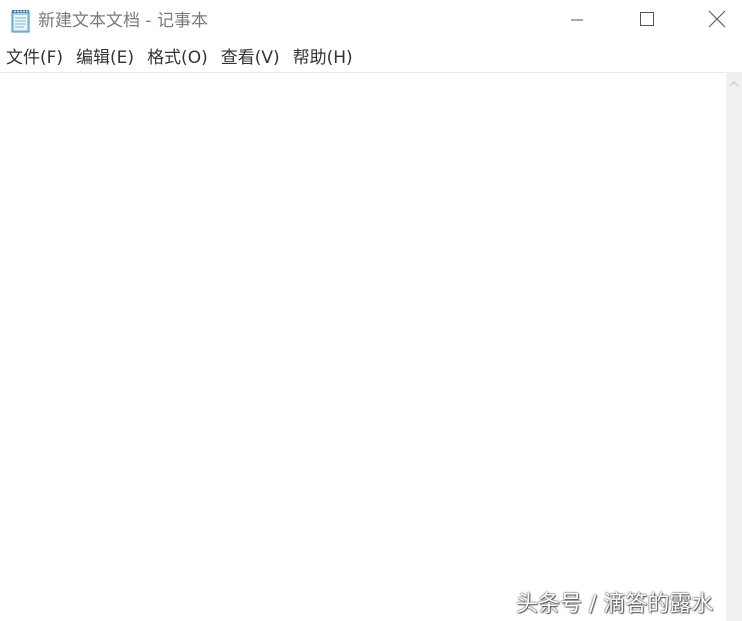 The image size is (742, 621). I want to click on minimize-button, so click(577, 21).